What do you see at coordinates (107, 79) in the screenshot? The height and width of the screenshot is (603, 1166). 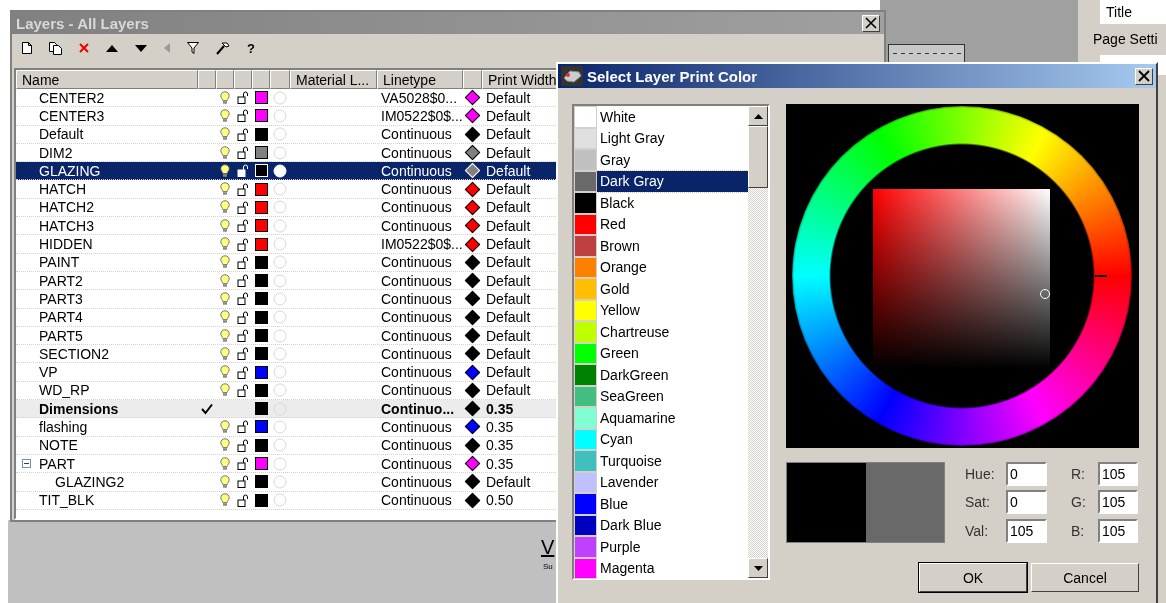 I see `column-header: Name` at bounding box center [107, 79].